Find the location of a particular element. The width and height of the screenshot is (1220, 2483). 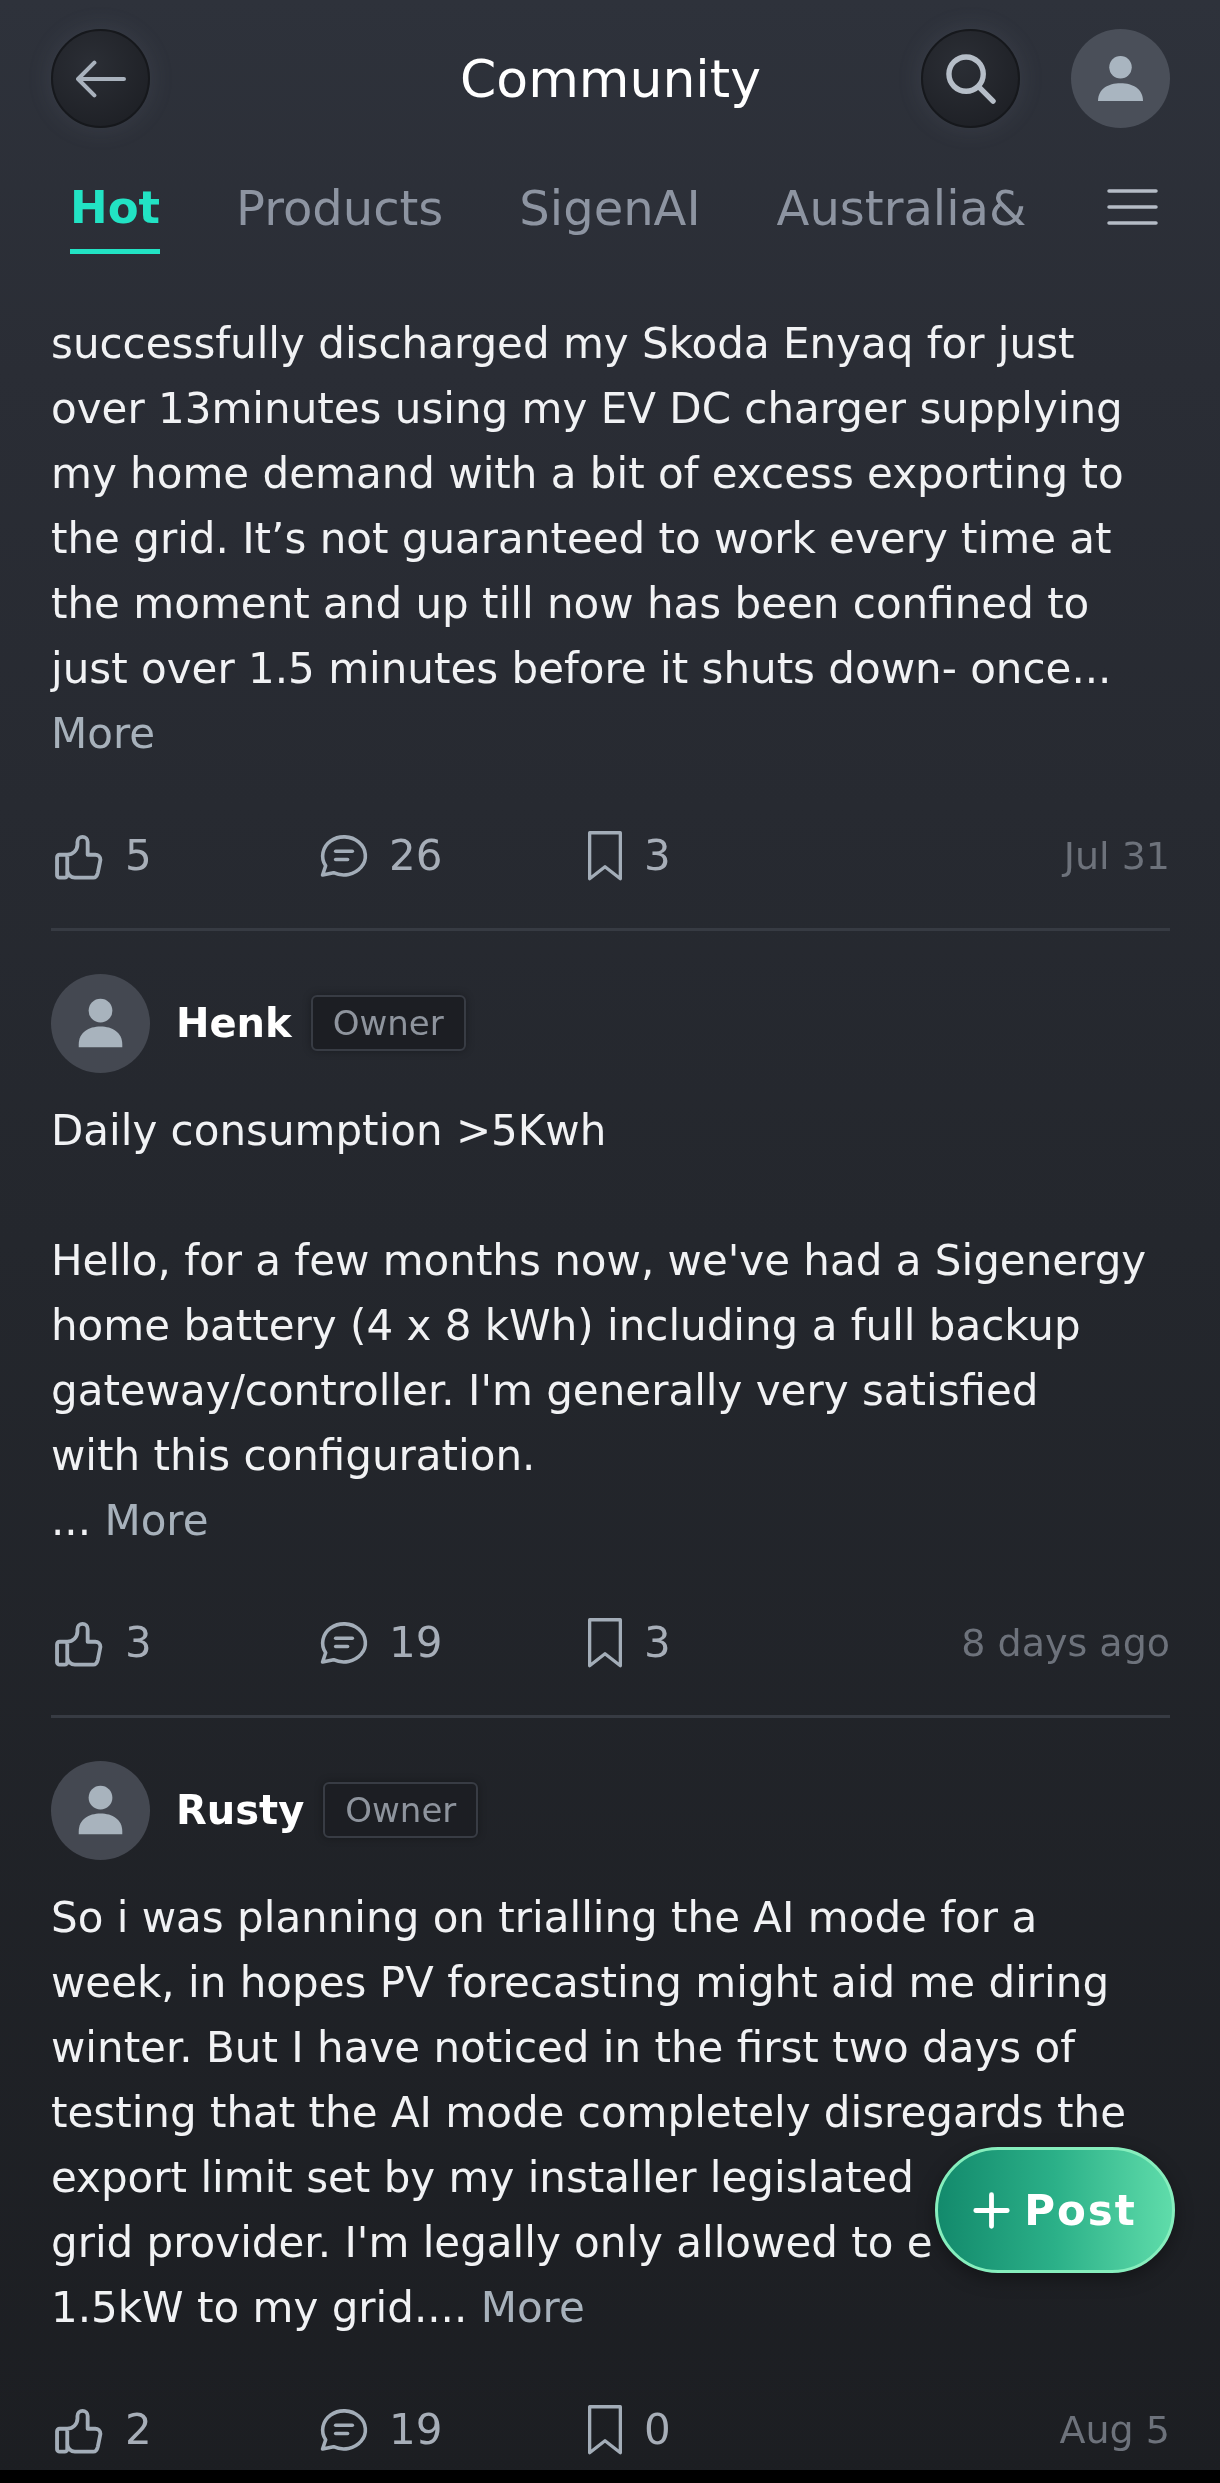

post-date: Jul 31 is located at coordinates (1116, 856).